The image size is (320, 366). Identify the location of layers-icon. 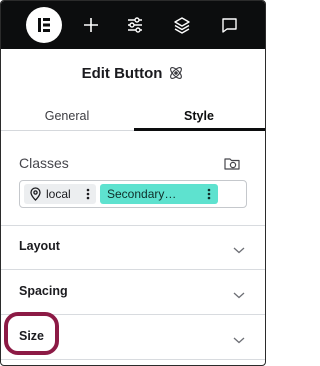
(182, 25).